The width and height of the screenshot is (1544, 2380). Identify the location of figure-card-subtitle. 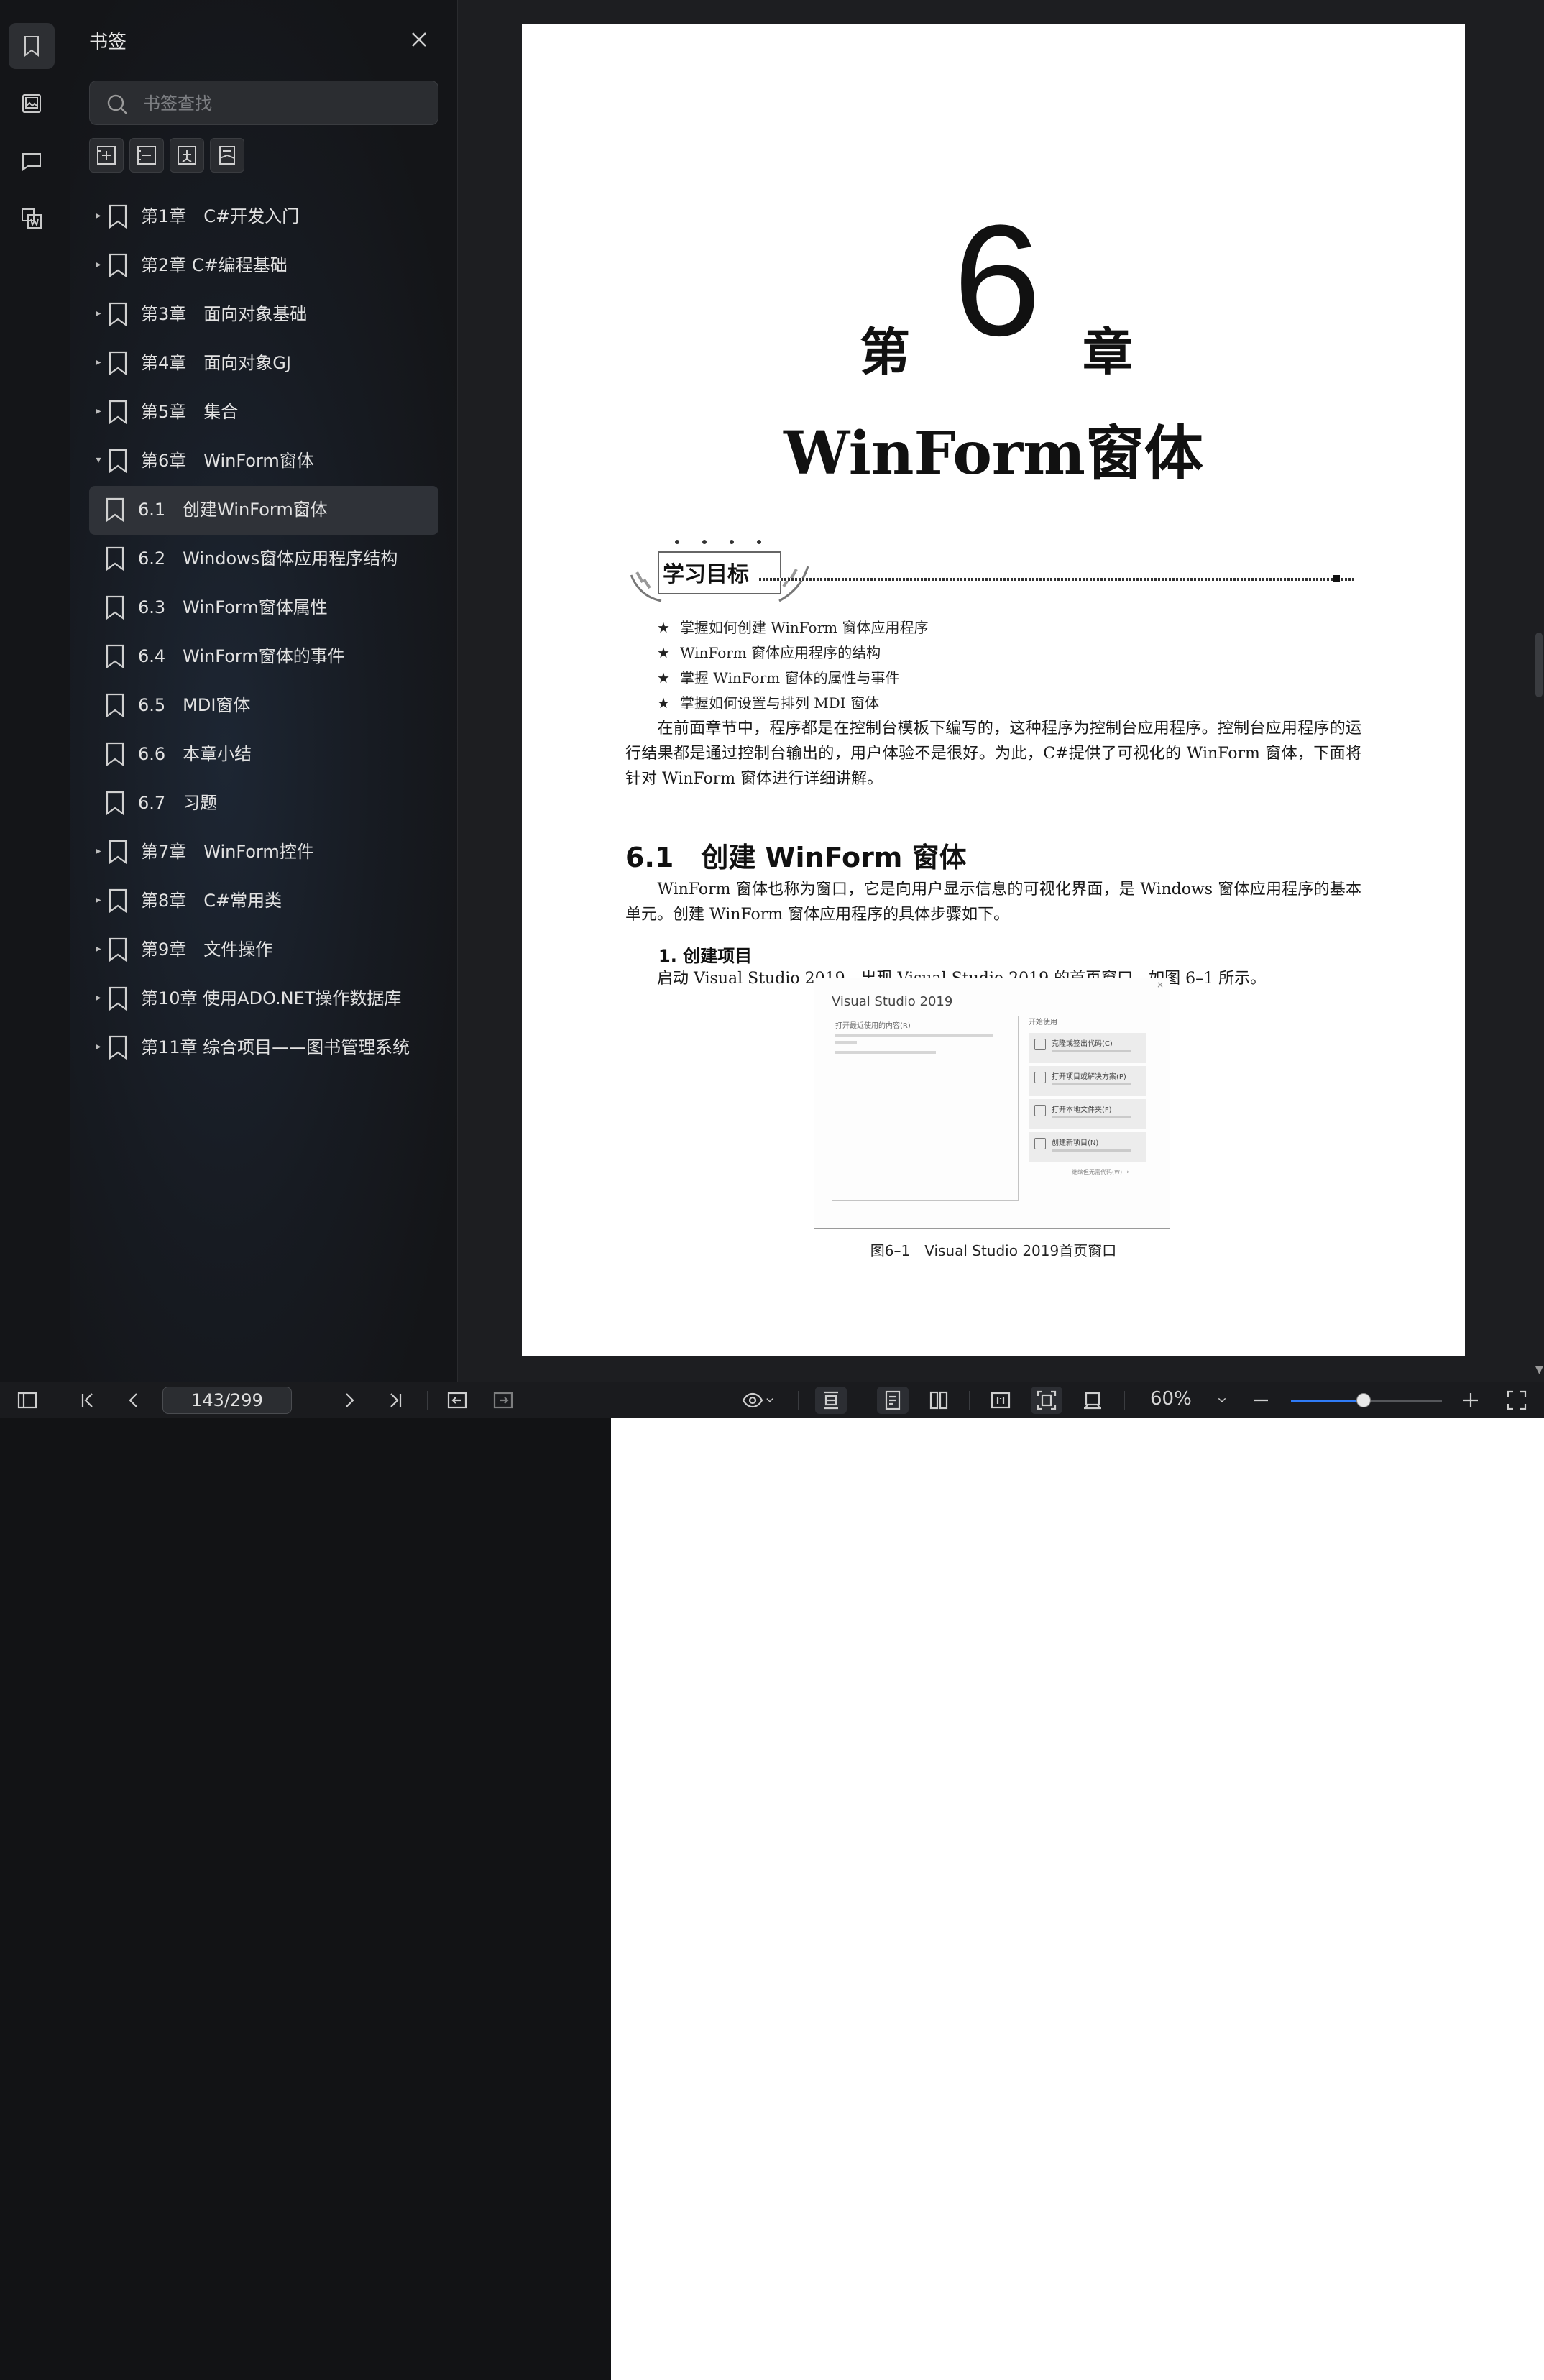
(1091, 1150).